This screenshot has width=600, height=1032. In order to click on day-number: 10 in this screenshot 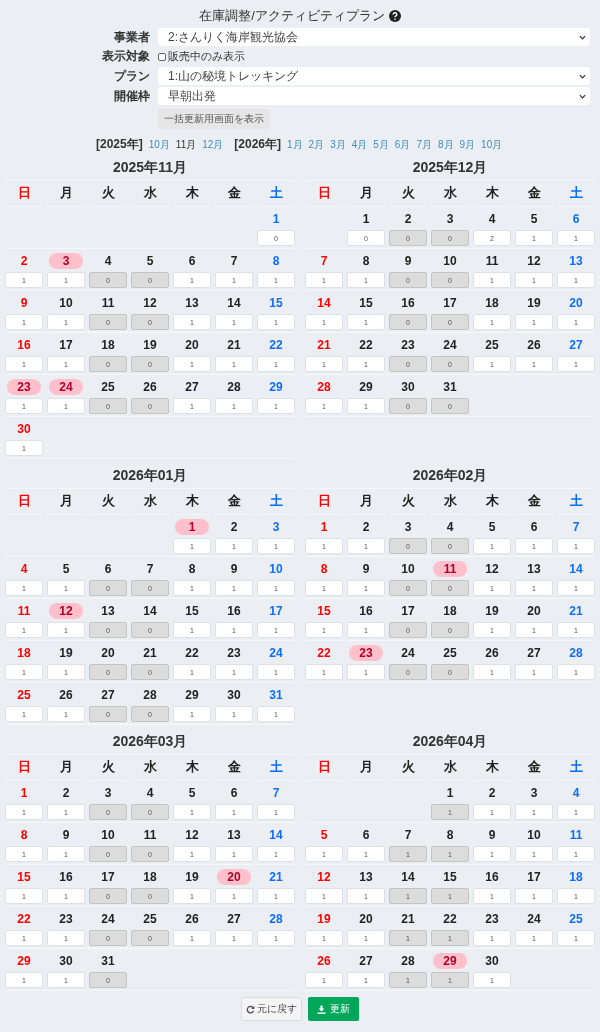, I will do `click(534, 835)`.